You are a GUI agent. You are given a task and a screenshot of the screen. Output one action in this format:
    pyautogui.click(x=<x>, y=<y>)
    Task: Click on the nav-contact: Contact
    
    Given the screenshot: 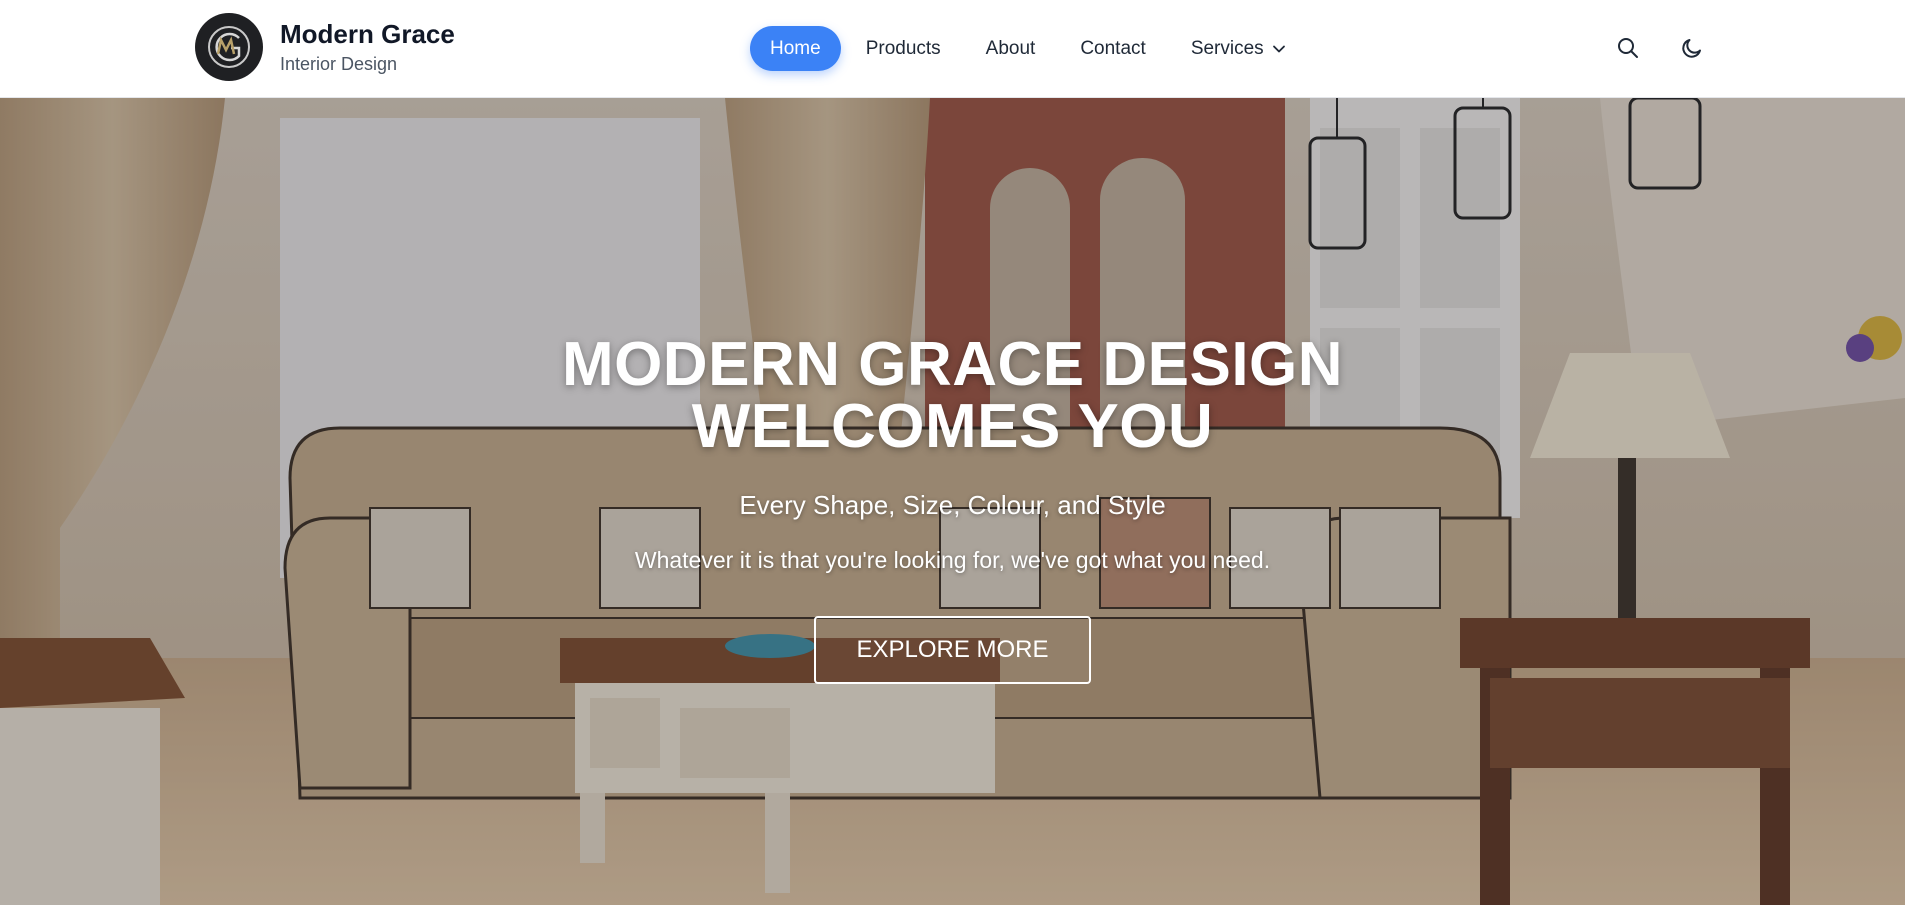 What is the action you would take?
    pyautogui.click(x=1112, y=48)
    